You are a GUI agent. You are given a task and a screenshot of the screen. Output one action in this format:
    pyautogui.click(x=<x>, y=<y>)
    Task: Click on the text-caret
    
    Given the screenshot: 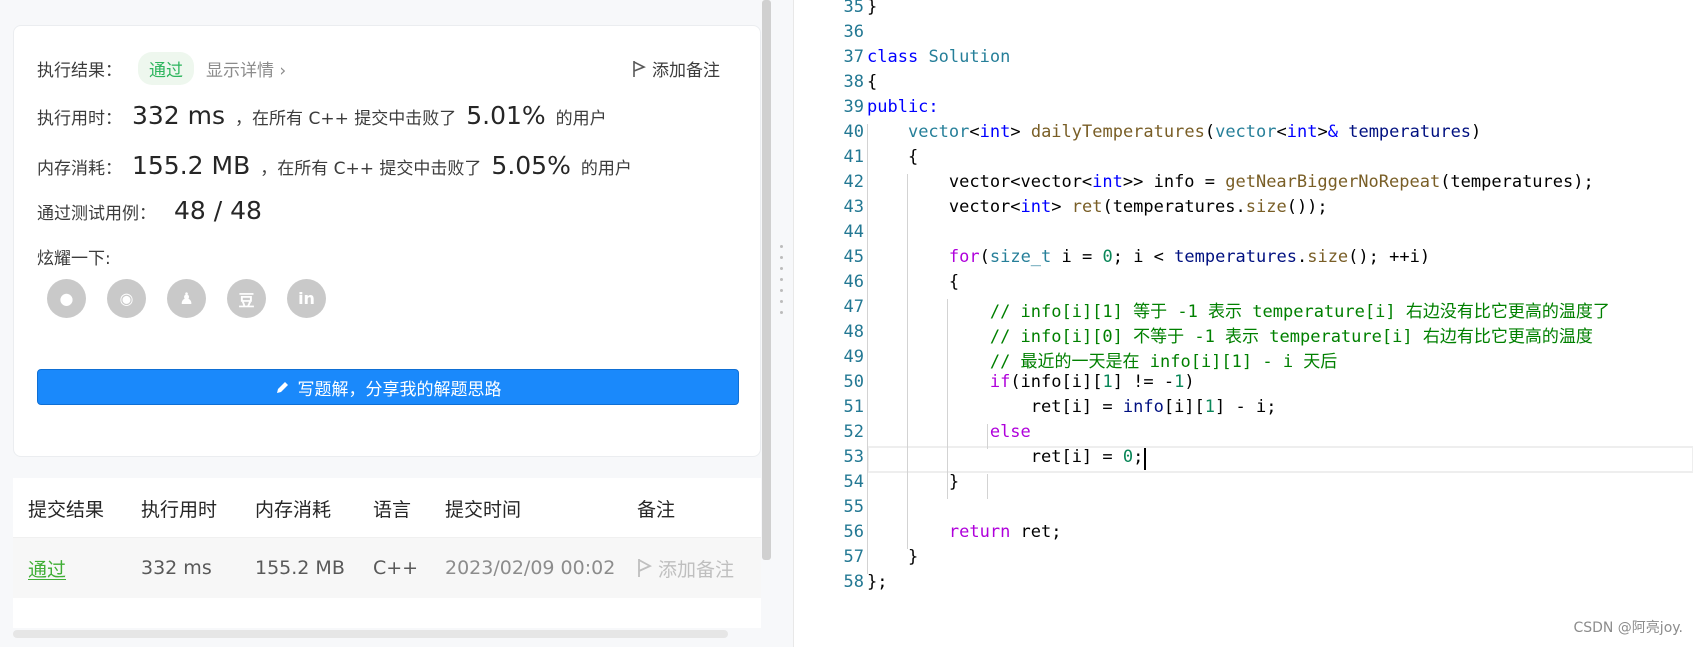 What is the action you would take?
    pyautogui.click(x=1145, y=459)
    